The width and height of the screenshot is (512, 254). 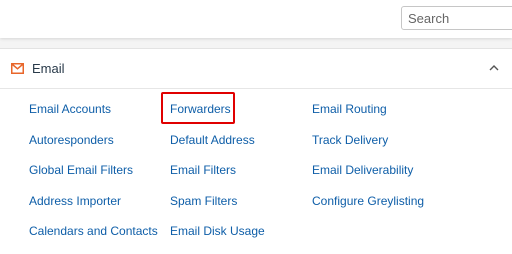 I want to click on section-title: Email, so click(x=48, y=68).